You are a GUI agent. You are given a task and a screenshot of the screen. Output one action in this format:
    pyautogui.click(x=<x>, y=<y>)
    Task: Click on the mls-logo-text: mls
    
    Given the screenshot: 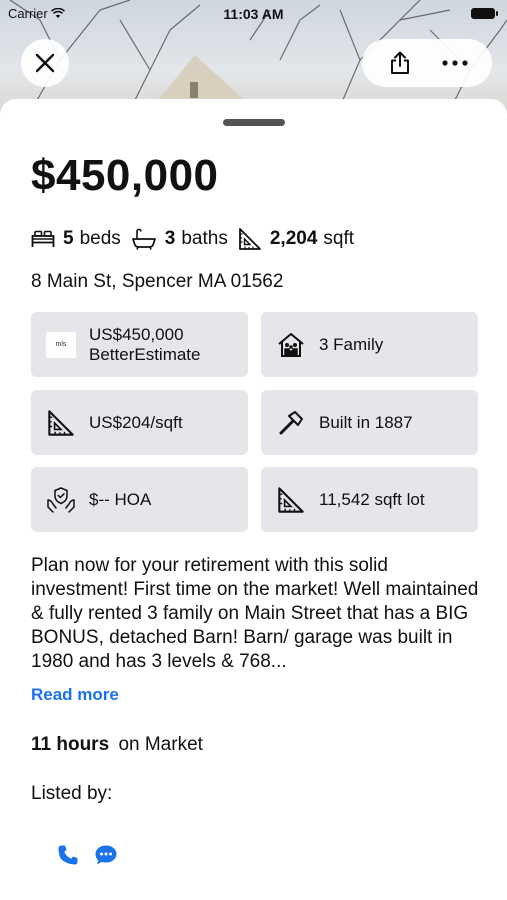 What is the action you would take?
    pyautogui.click(x=61, y=344)
    